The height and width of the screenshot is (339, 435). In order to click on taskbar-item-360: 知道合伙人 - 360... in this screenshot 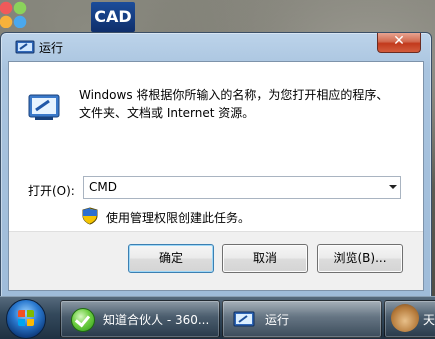, I will do `click(140, 319)`.